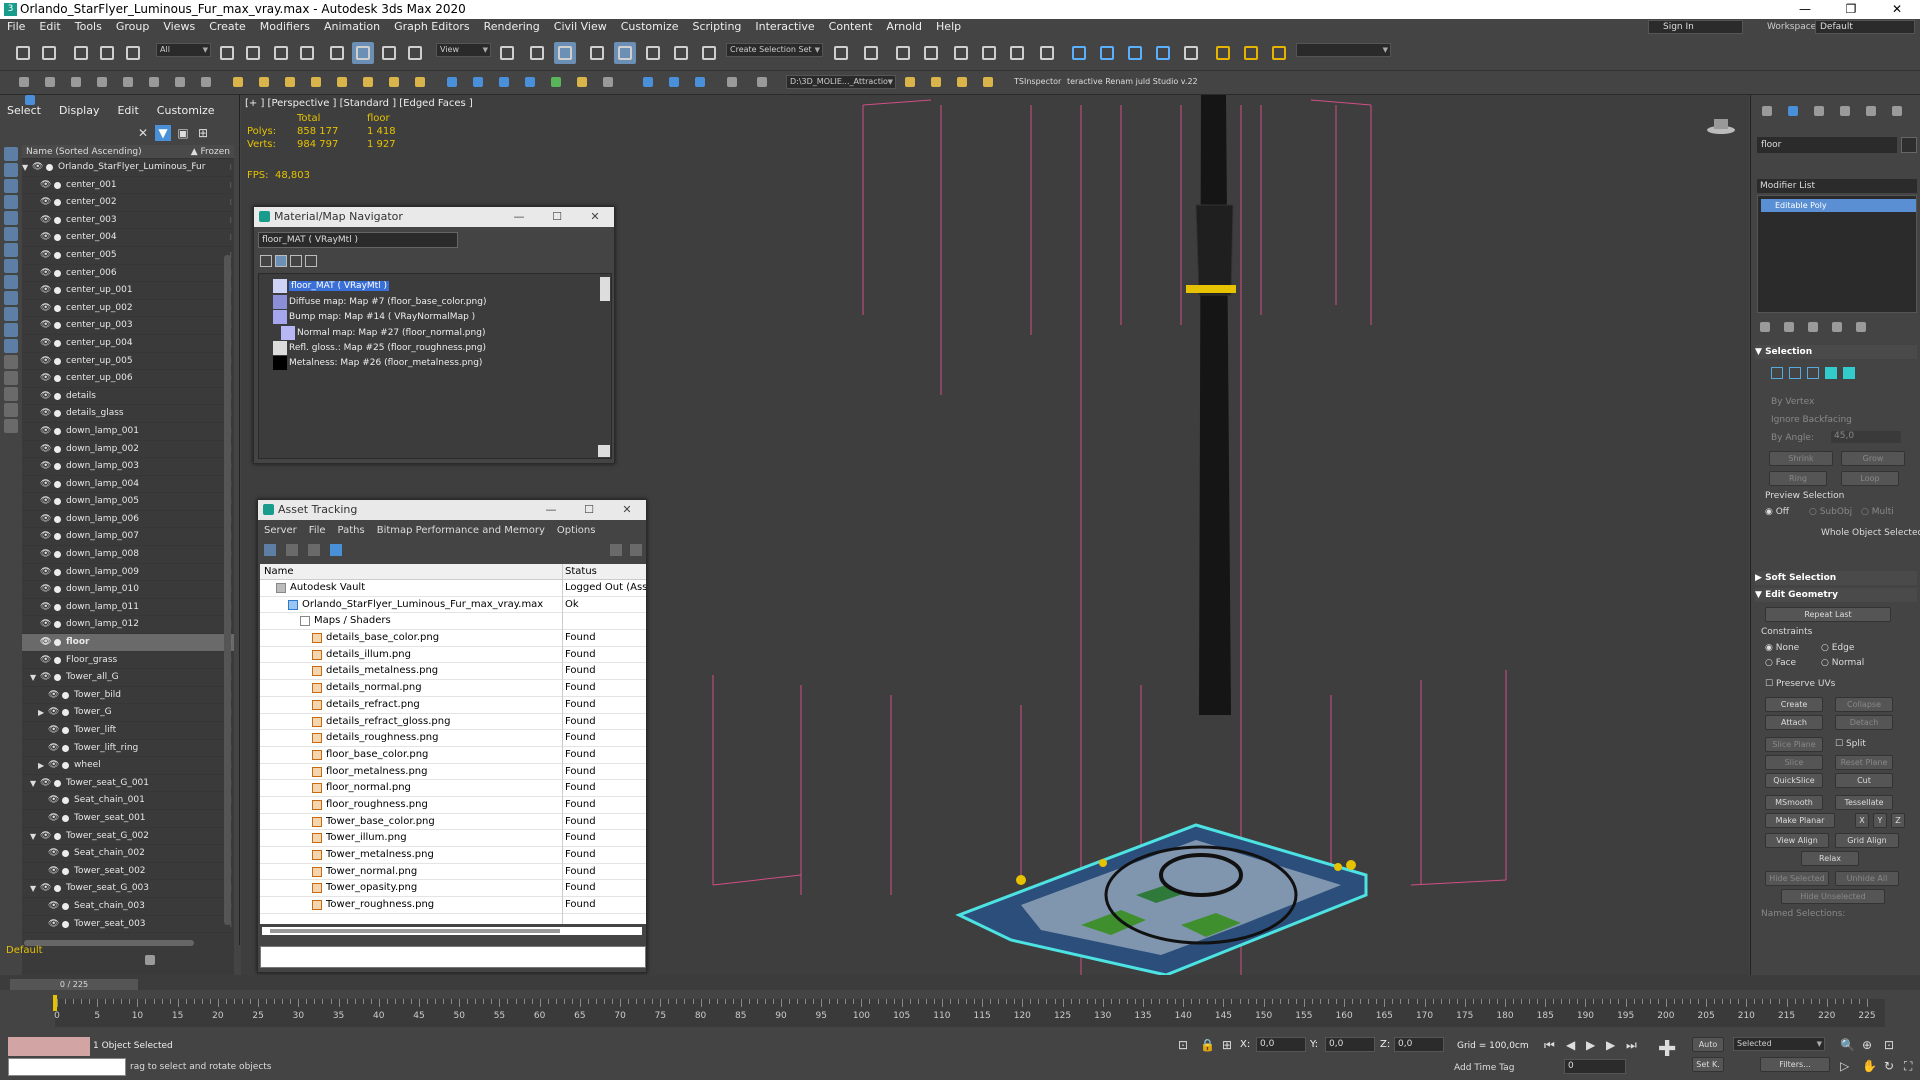 This screenshot has width=1920, height=1080. Describe the element at coordinates (55, 1003) in the screenshot. I see `current-frame-marker` at that location.